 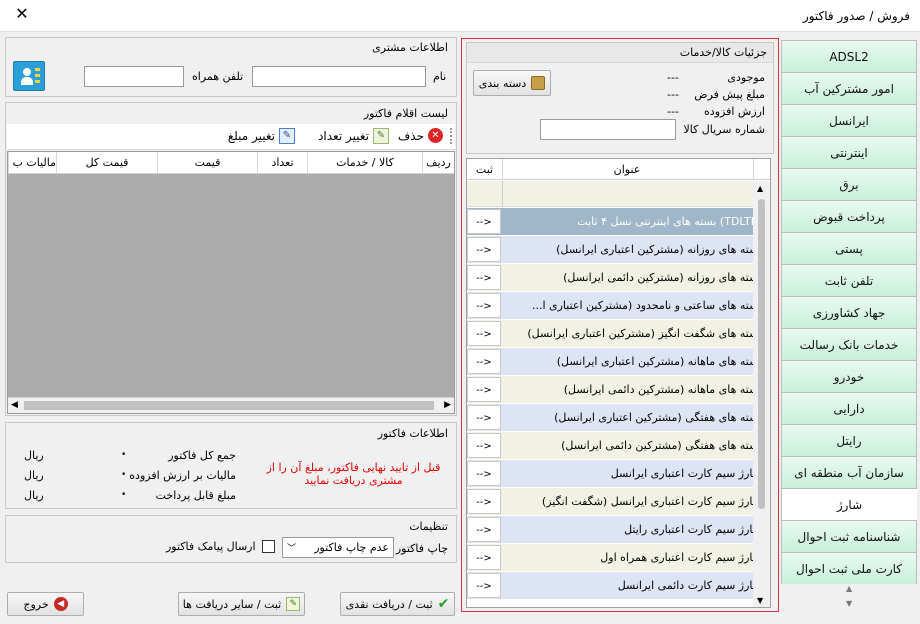 I want to click on tab-item: سازمان آب منطقه ای, so click(x=849, y=472).